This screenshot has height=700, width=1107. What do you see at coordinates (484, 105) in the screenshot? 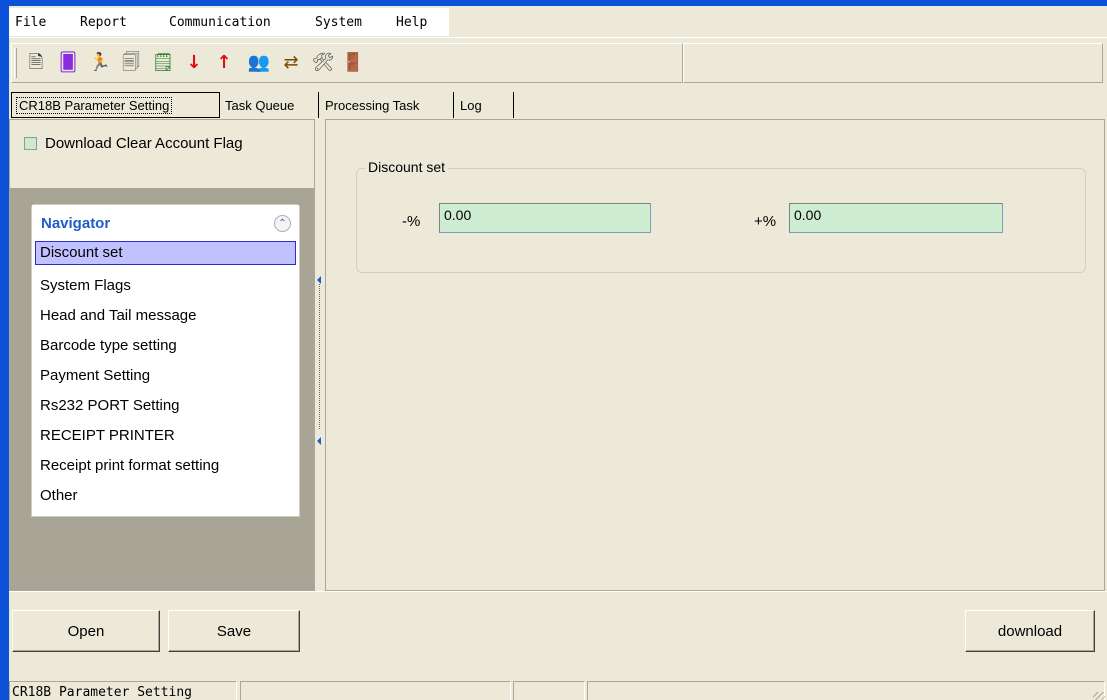
I see `tab-log: Log` at bounding box center [484, 105].